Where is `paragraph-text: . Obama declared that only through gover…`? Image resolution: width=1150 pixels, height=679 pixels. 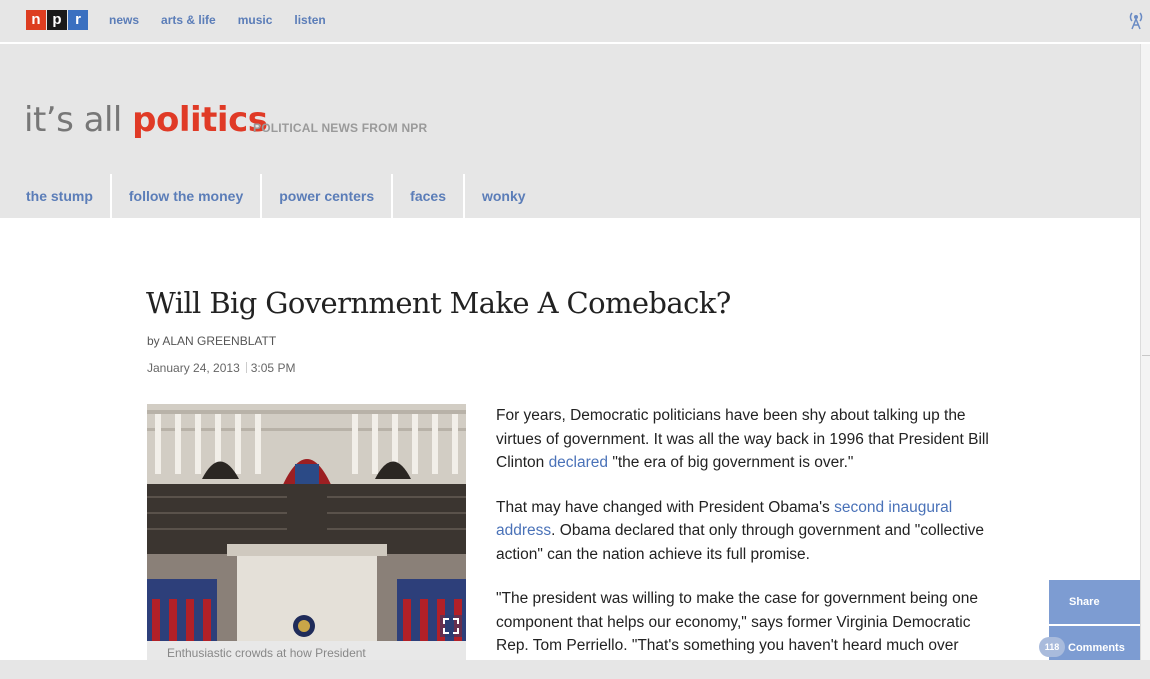
paragraph-text: . Obama declared that only through gover… is located at coordinates (740, 542).